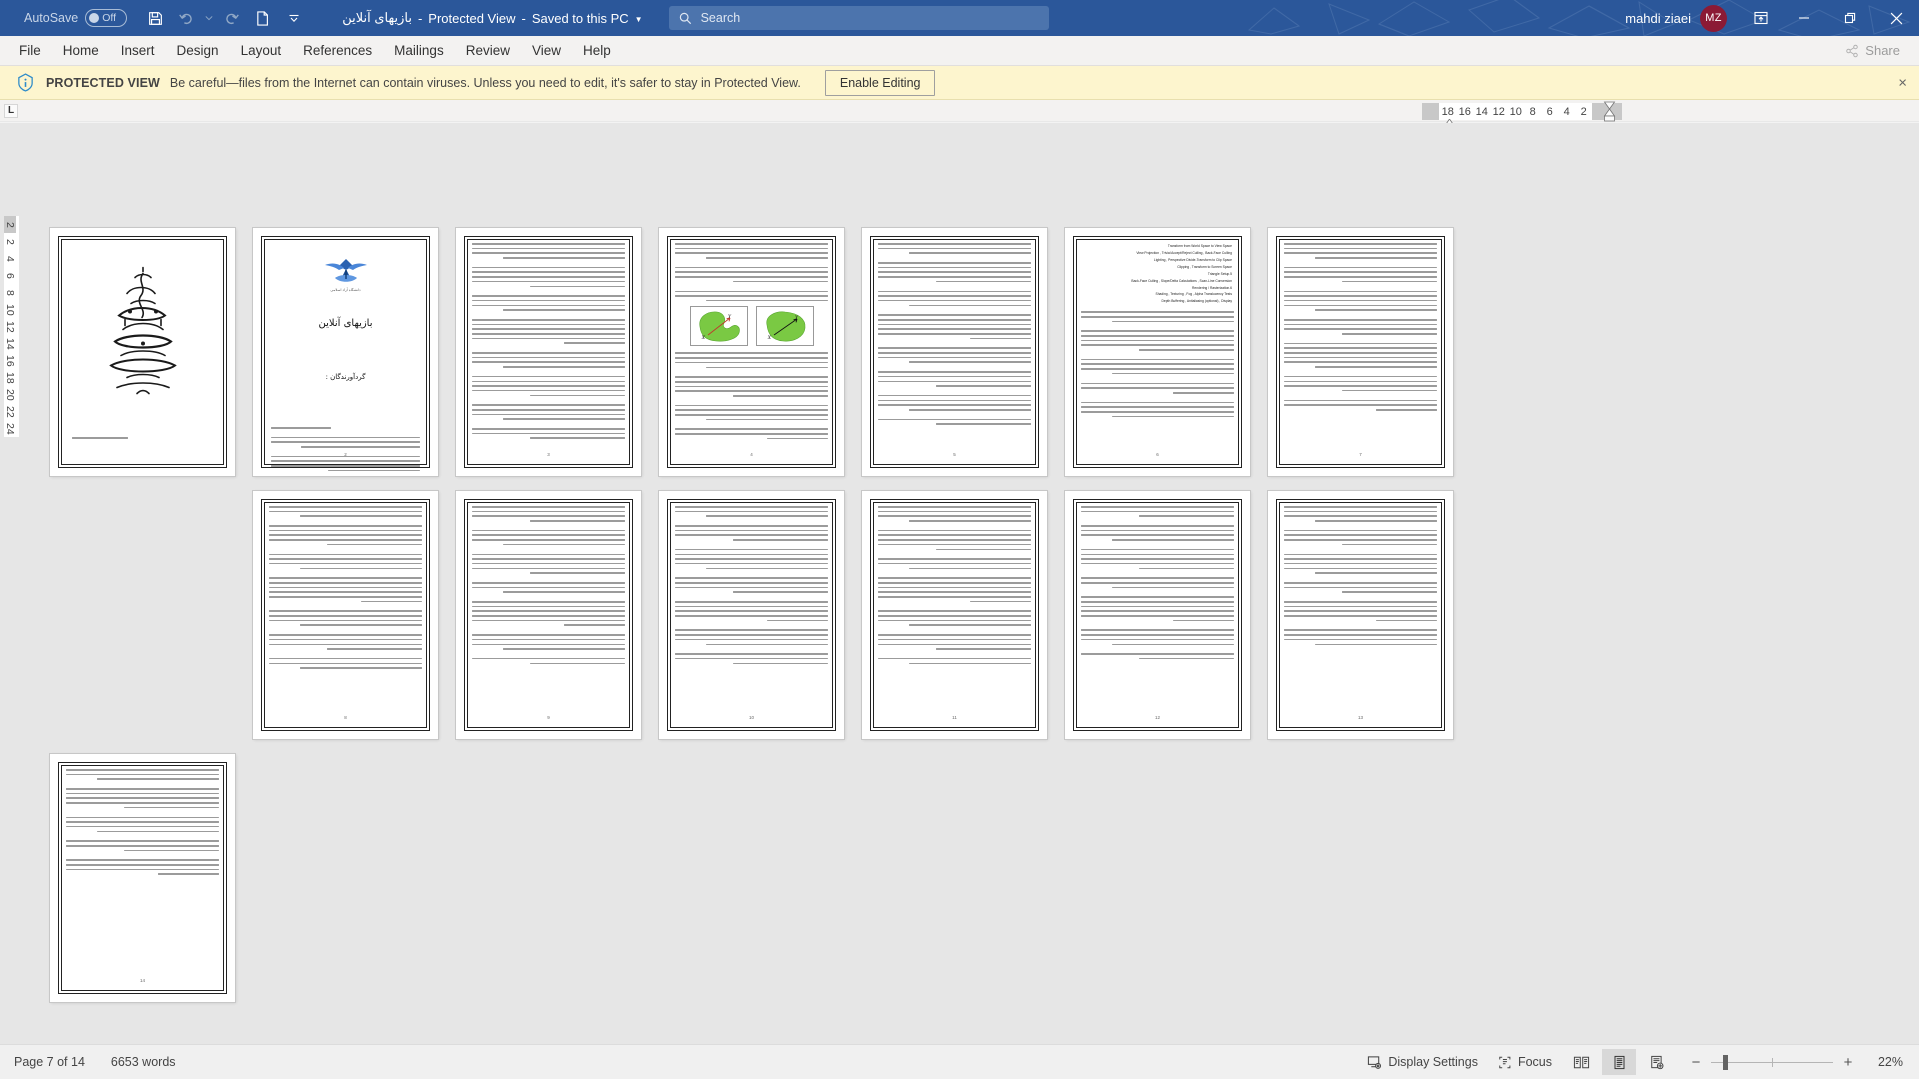  Describe the element at coordinates (488, 51) in the screenshot. I see `tab-review: Review` at that location.